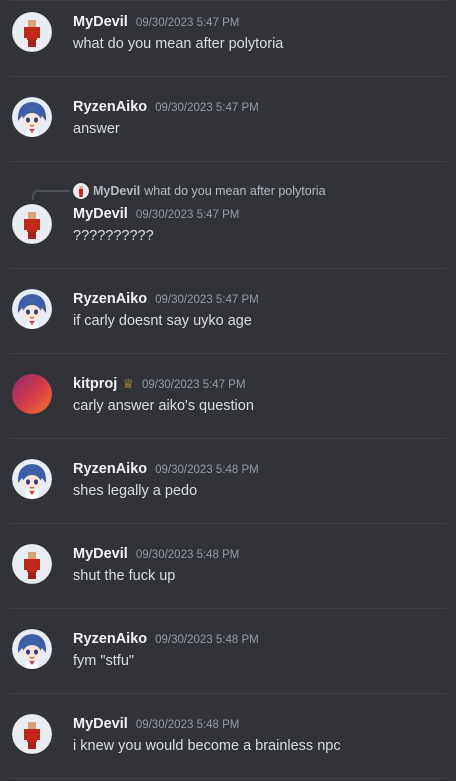  I want to click on message-text: what do you mean after polytoria, so click(178, 44).